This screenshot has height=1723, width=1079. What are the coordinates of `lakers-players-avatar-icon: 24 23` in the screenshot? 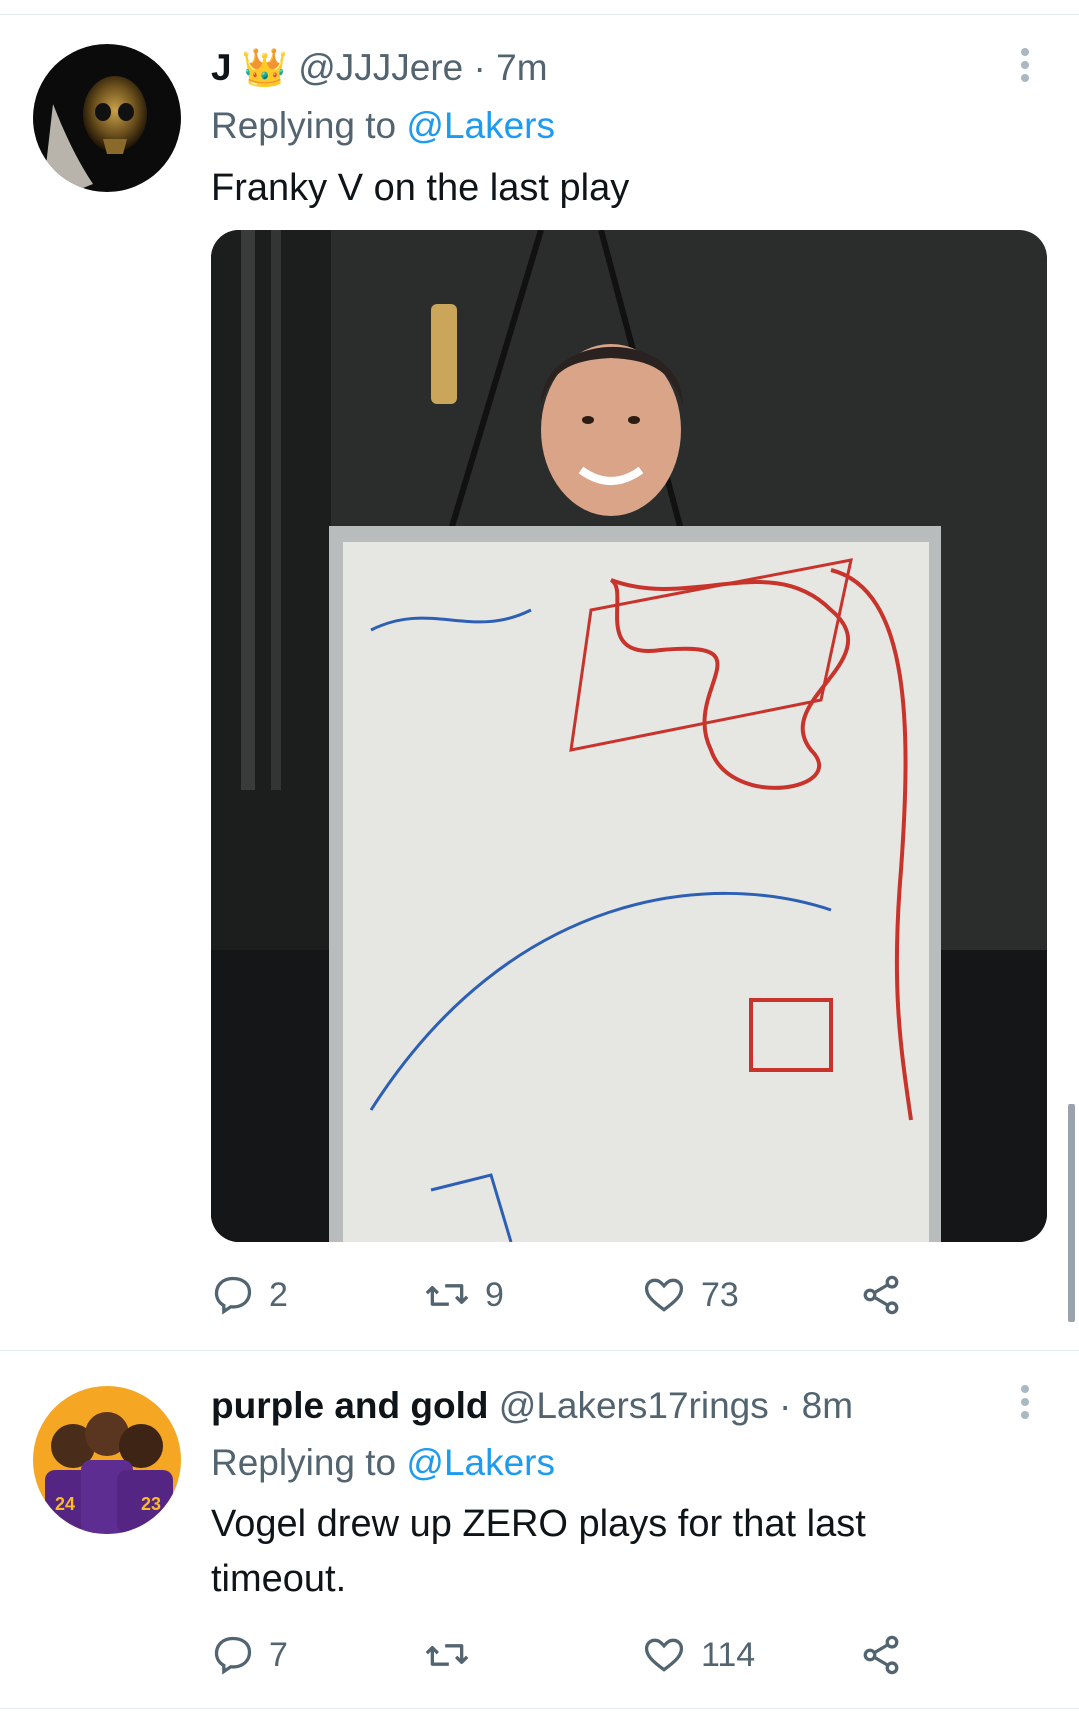 It's located at (107, 1460).